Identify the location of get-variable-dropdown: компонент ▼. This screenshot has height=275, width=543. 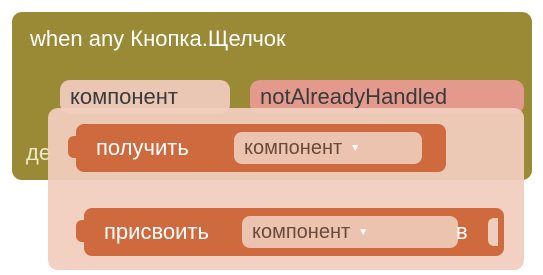
(328, 148).